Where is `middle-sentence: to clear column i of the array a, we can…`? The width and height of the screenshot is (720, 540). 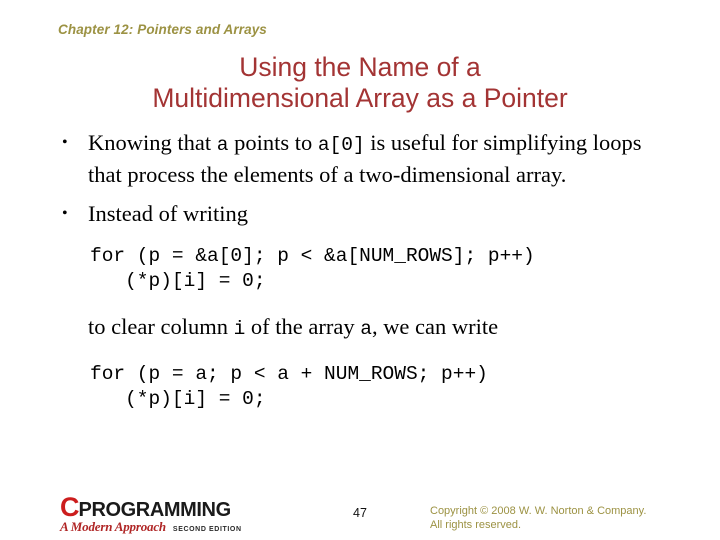
middle-sentence: to clear column i of the array a, we can… is located at coordinates (360, 328).